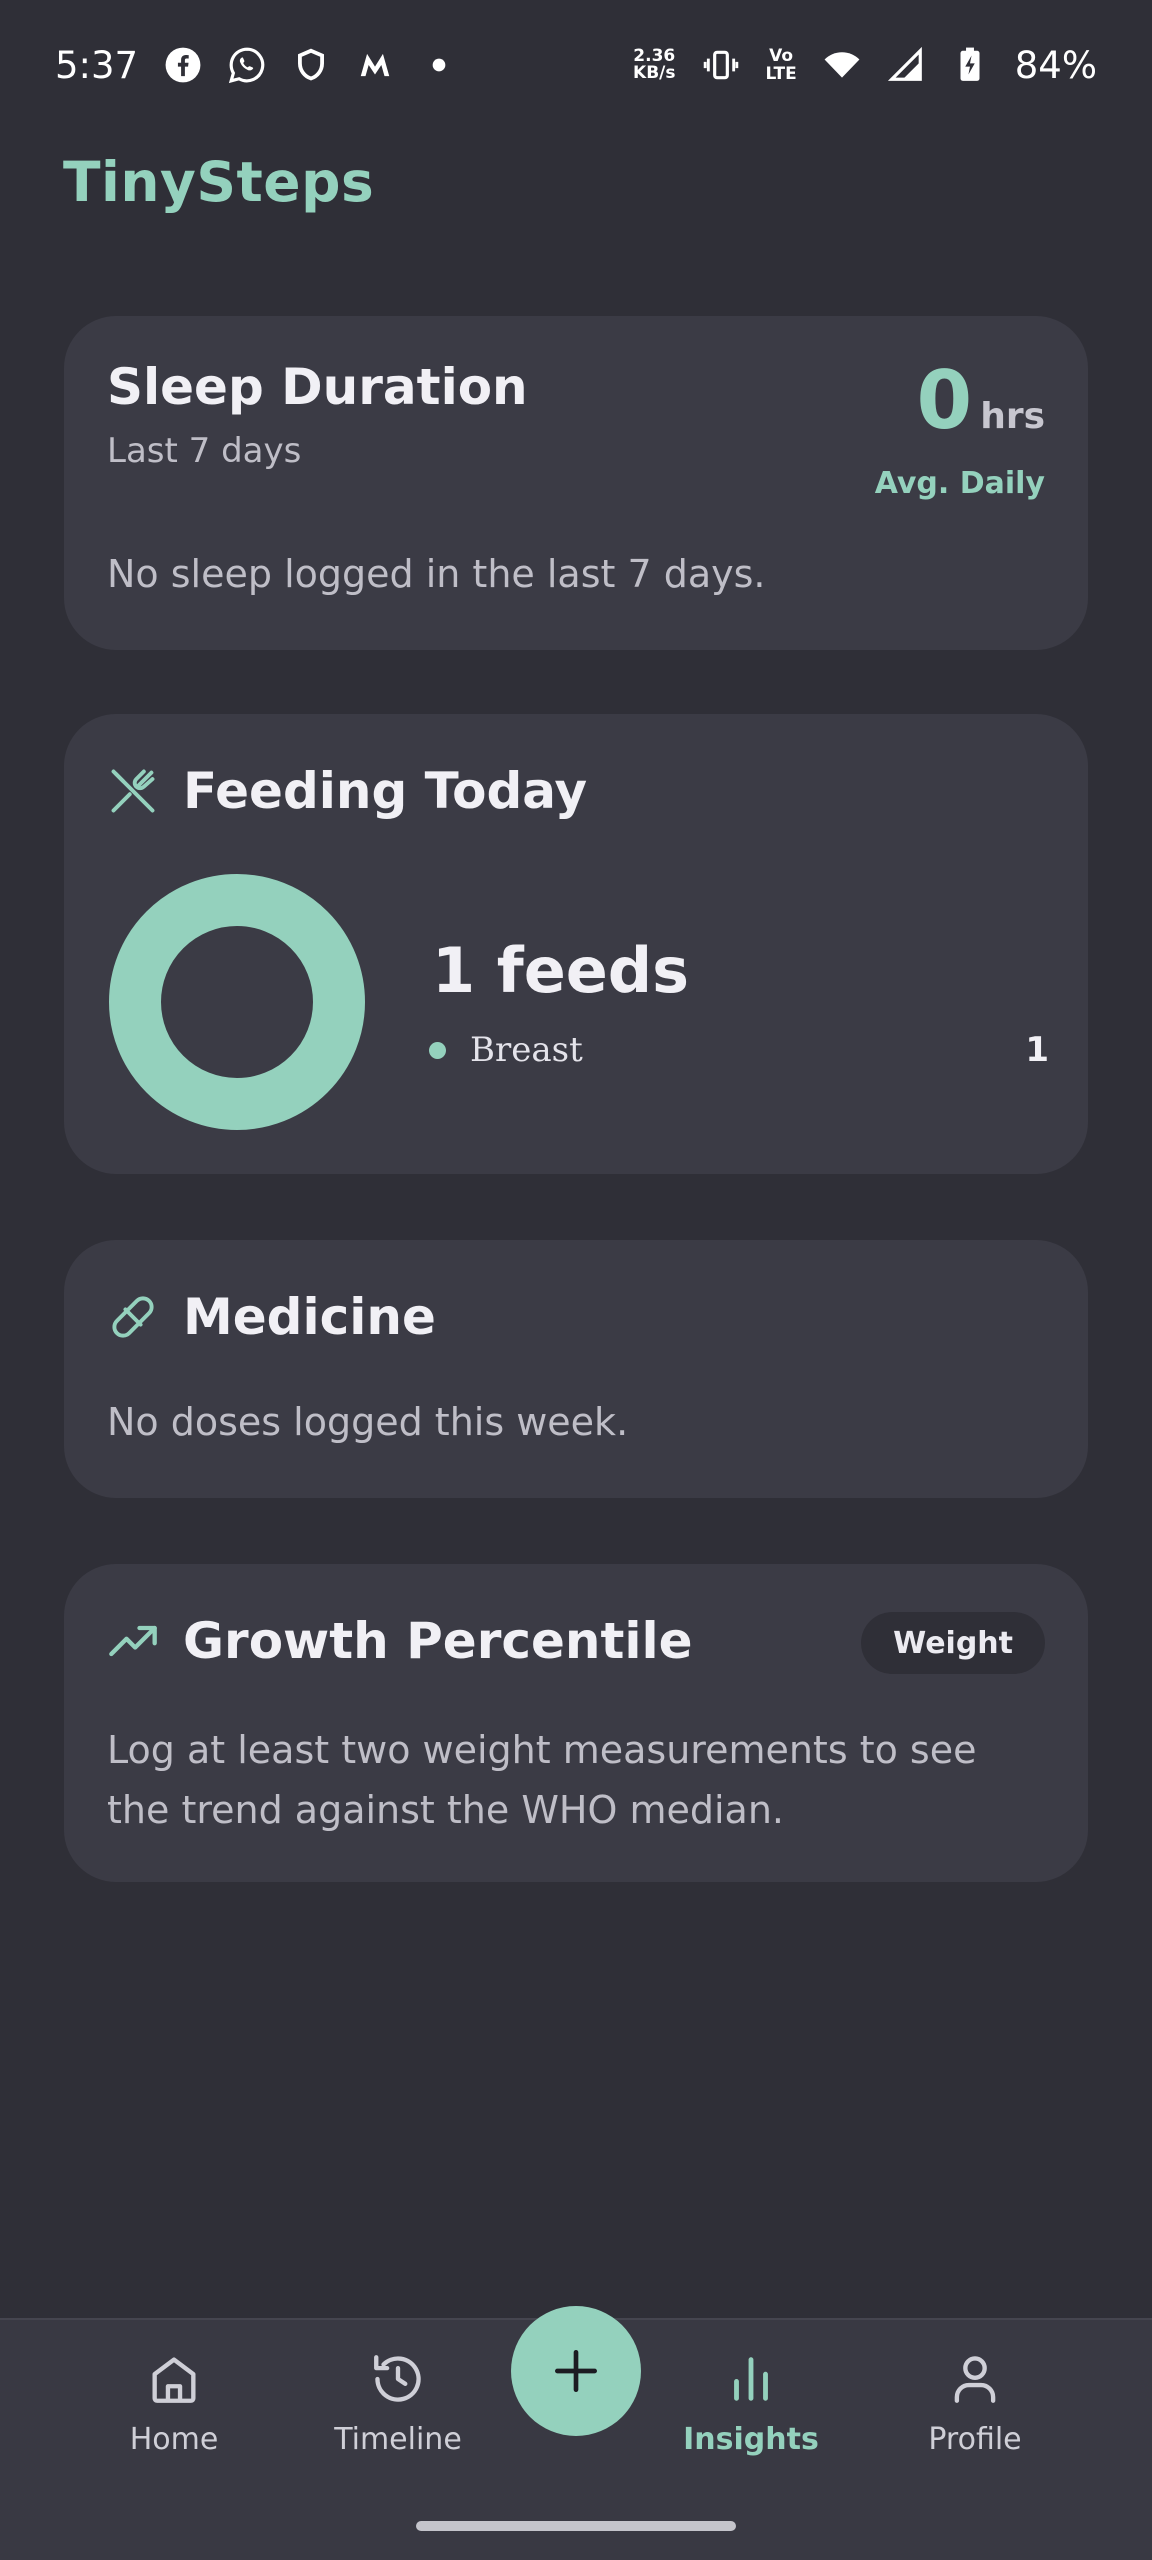 The image size is (1152, 2560). Describe the element at coordinates (97, 65) in the screenshot. I see `clock: 5:37` at that location.